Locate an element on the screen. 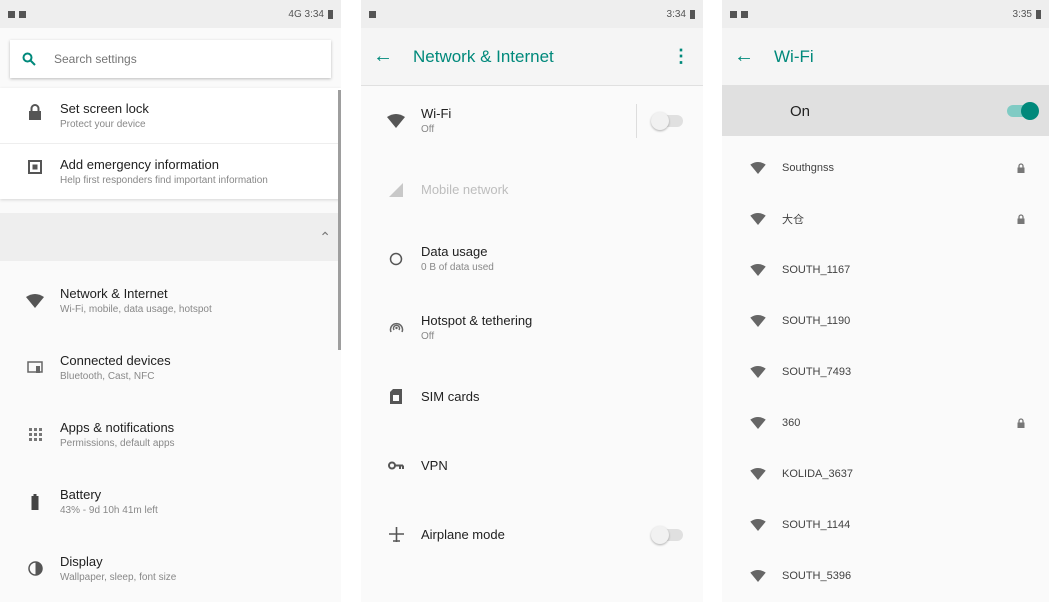  brightness-icon is located at coordinates (35, 568).